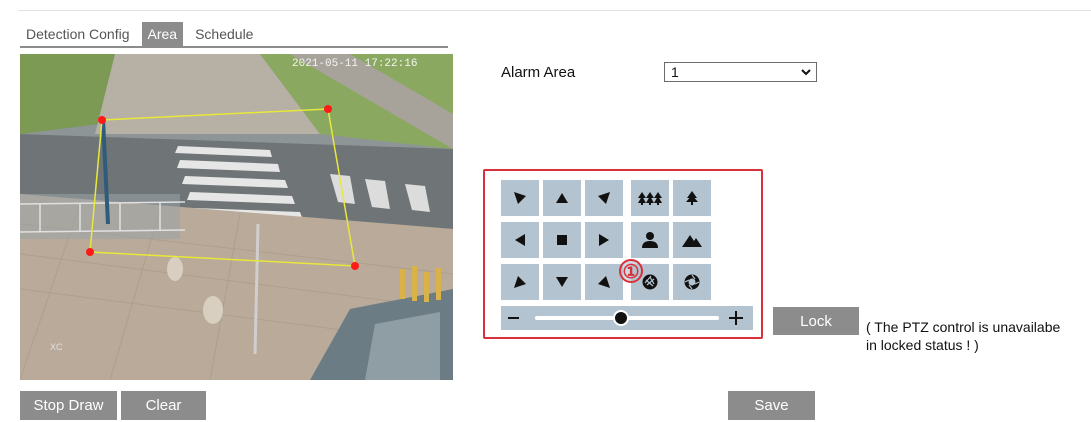 Image resolution: width=1091 pixels, height=422 pixels. I want to click on pan-up-right-button, so click(604, 198).